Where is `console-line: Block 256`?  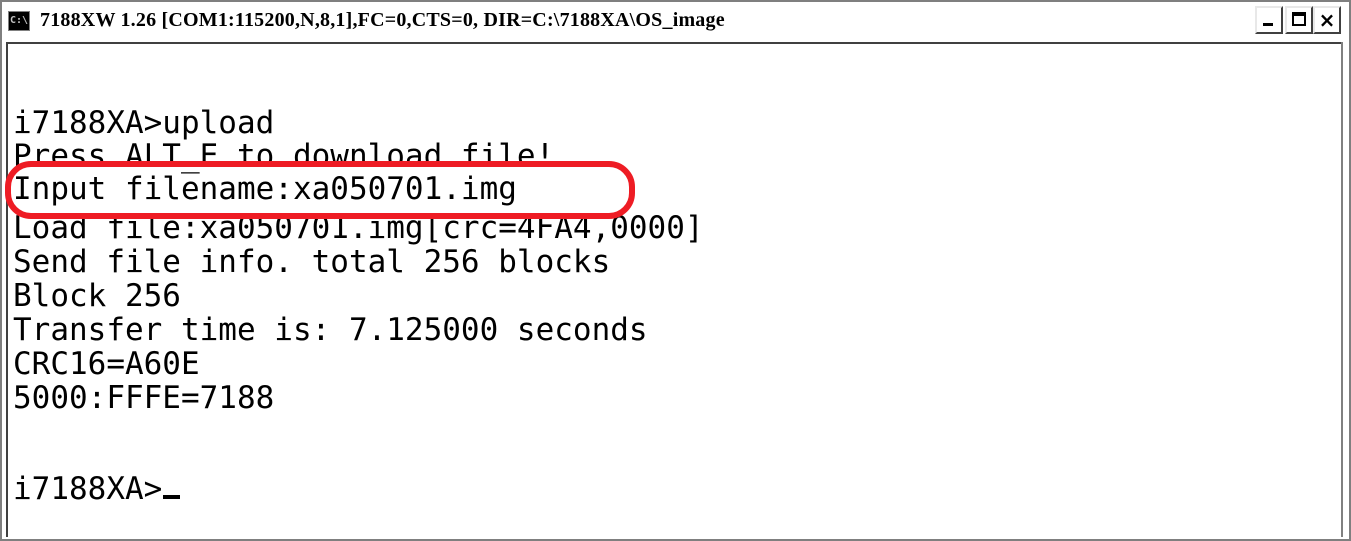 console-line: Block 256 is located at coordinates (97, 296).